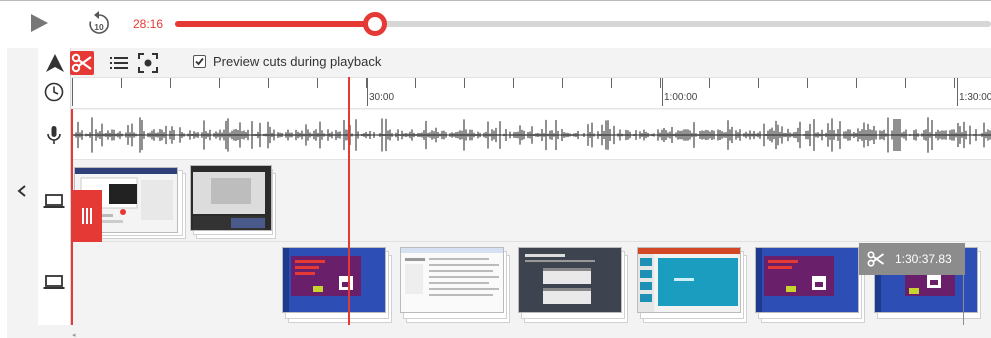  I want to click on list-icon, so click(119, 63).